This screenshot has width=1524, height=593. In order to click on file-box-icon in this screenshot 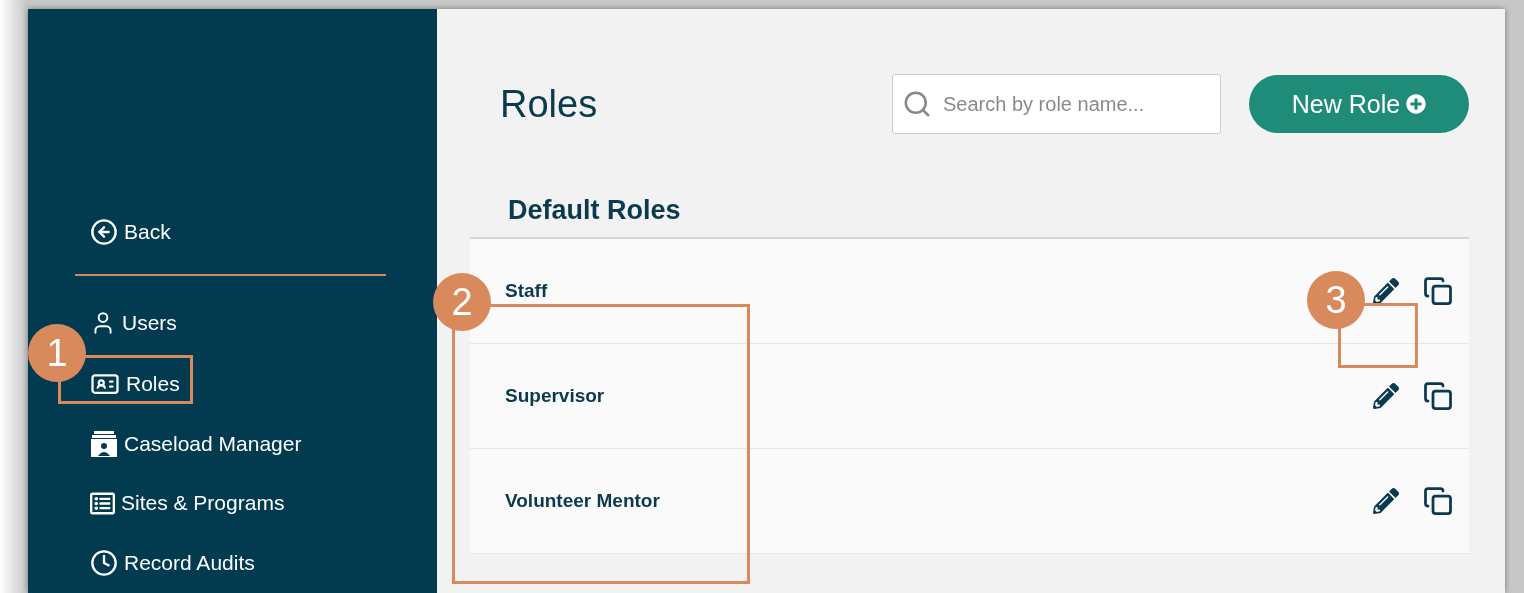, I will do `click(104, 443)`.